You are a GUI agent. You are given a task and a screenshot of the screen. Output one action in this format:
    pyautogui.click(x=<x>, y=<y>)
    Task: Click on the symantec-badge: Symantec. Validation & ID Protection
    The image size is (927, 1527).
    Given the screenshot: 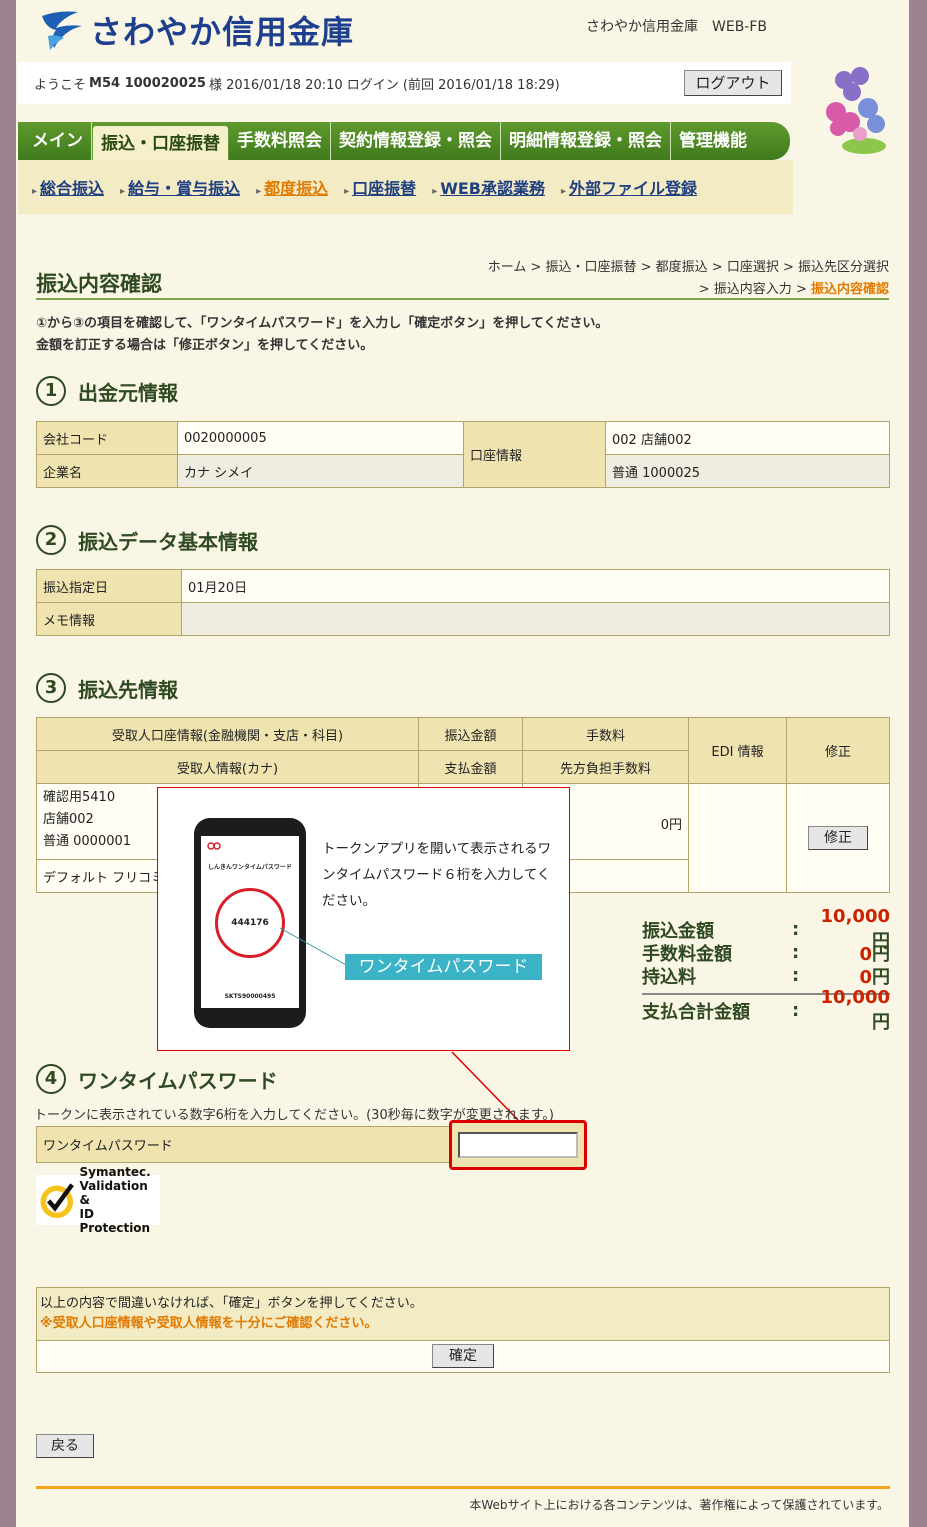 What is the action you would take?
    pyautogui.click(x=98, y=1200)
    